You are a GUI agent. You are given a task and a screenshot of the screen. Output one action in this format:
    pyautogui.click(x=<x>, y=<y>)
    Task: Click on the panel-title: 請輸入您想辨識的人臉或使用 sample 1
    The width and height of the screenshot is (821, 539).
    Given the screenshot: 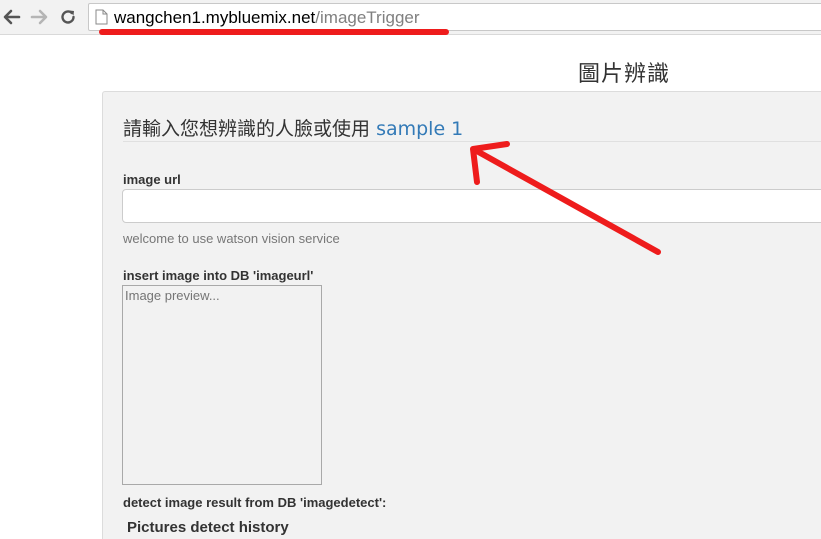 What is the action you would take?
    pyautogui.click(x=293, y=127)
    